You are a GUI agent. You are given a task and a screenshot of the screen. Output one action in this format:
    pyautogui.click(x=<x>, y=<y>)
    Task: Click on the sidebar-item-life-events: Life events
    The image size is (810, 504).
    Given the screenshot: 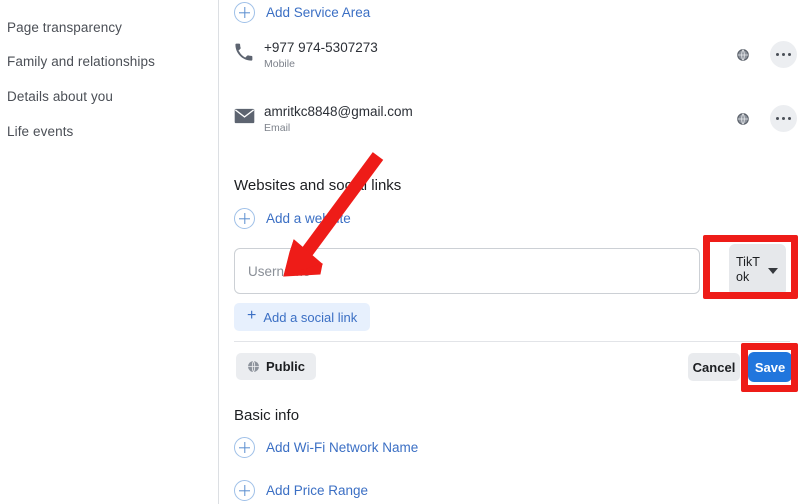 What is the action you would take?
    pyautogui.click(x=40, y=131)
    